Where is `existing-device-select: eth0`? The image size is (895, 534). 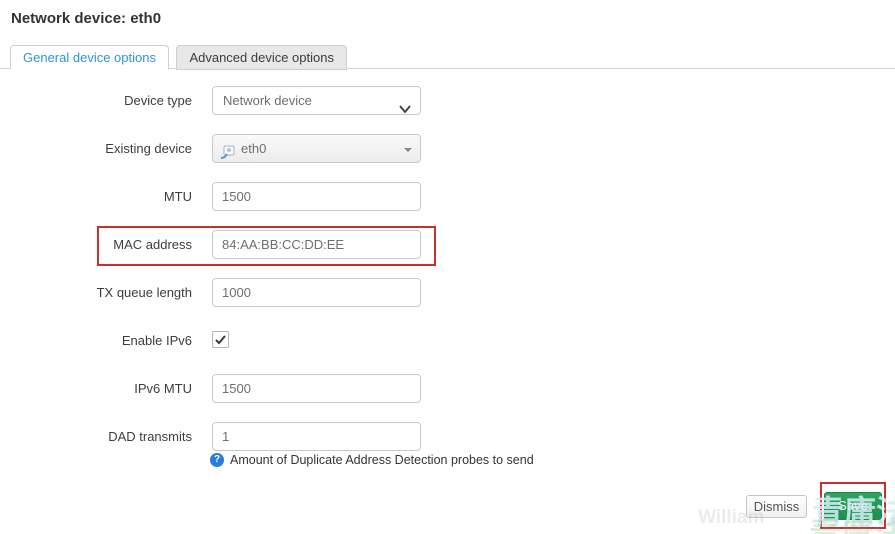
existing-device-select: eth0 is located at coordinates (316, 148).